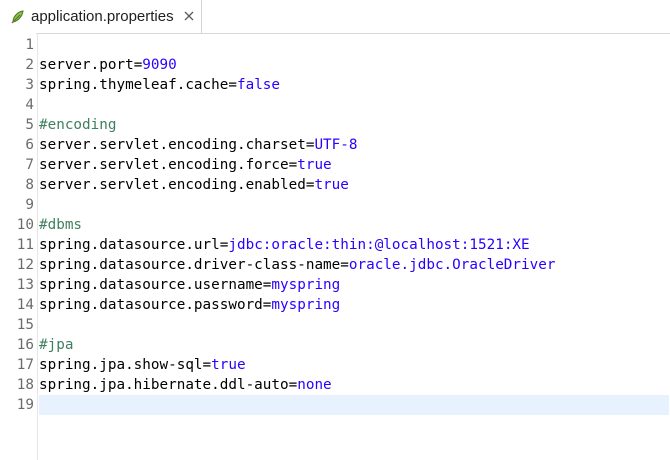 The height and width of the screenshot is (460, 670). I want to click on properties-file-icon, so click(17, 16).